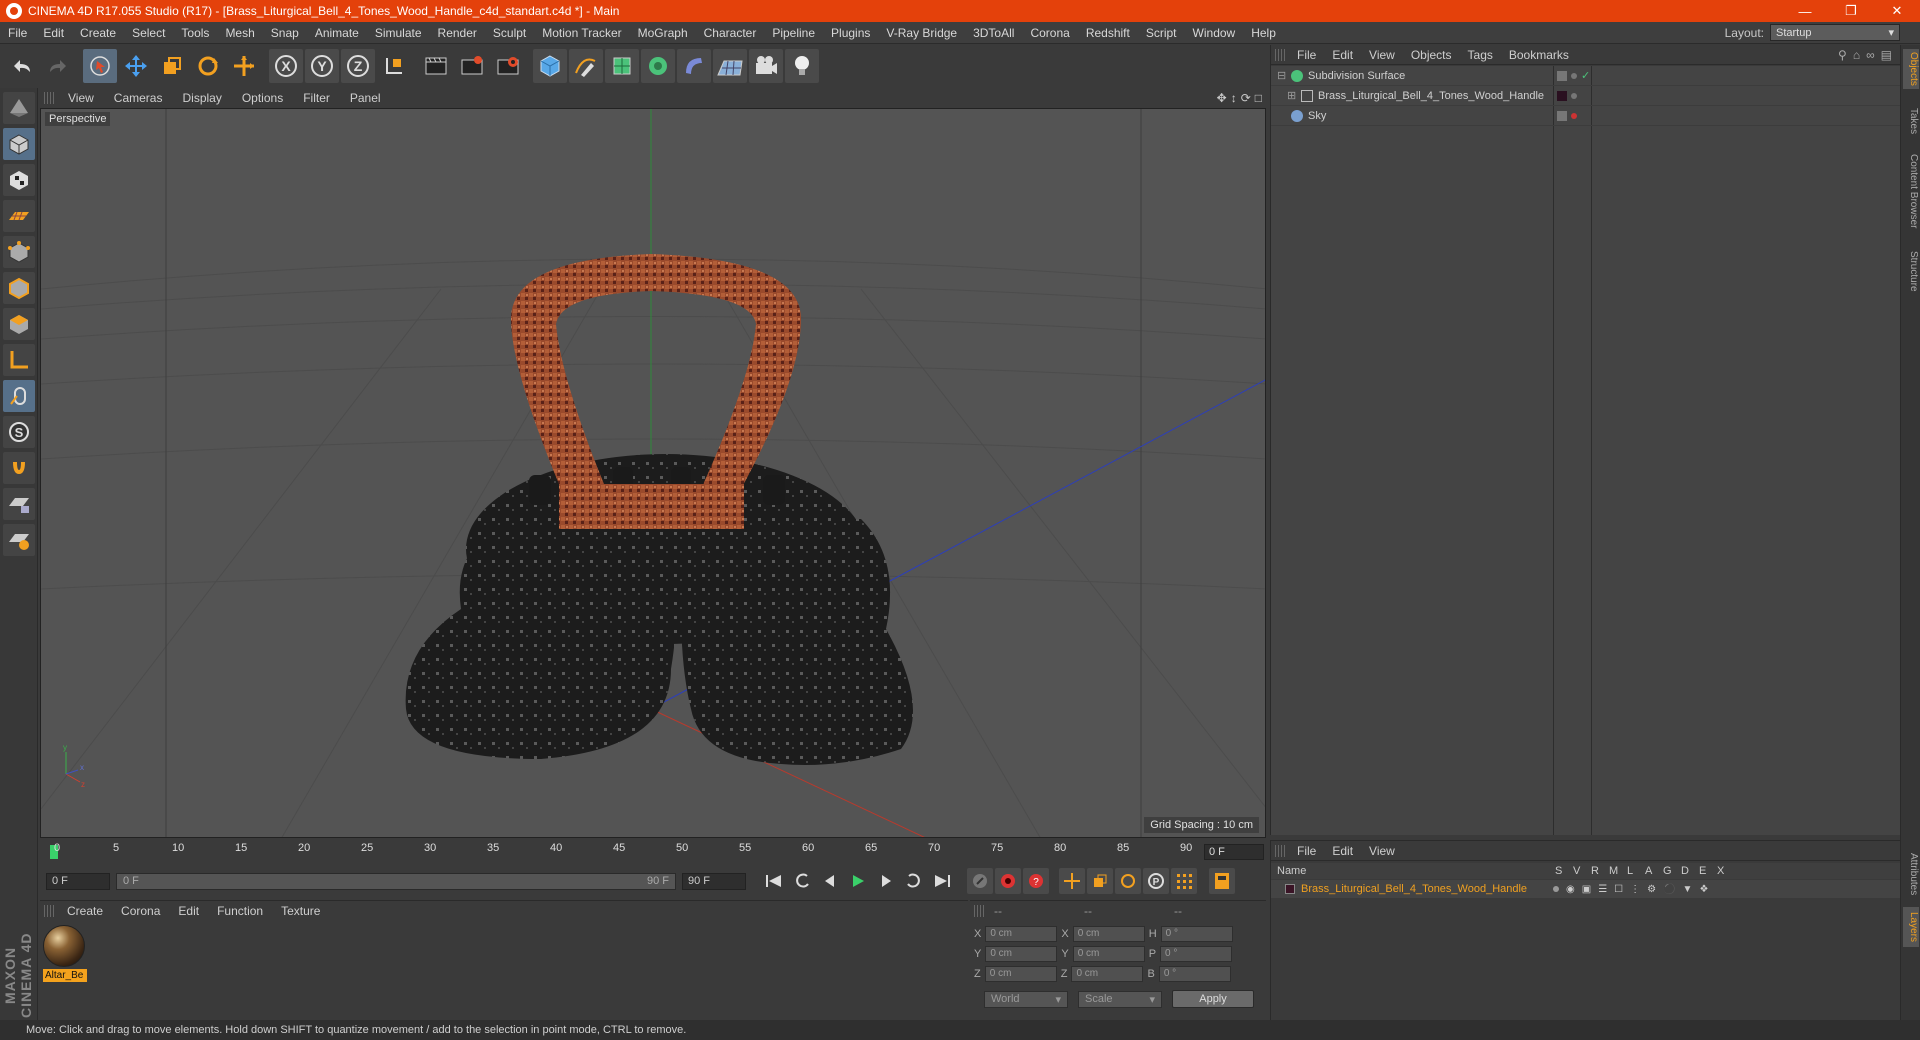  Describe the element at coordinates (140, 911) in the screenshot. I see `material-menu-corona: Corona` at that location.